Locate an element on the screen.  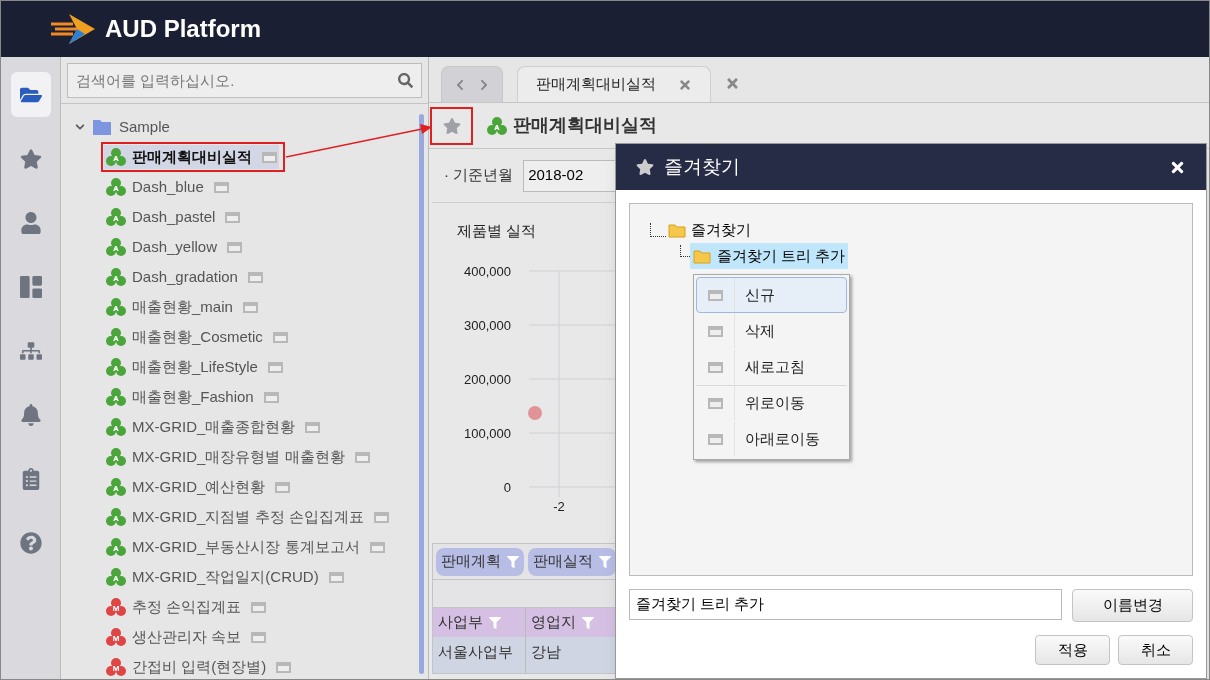
chip-label: 판매계획 is located at coordinates (471, 561).